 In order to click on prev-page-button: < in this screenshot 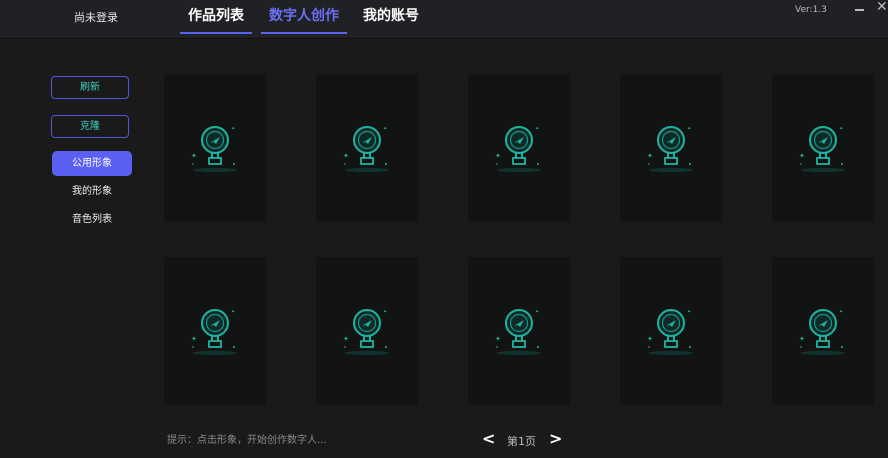, I will do `click(488, 438)`.